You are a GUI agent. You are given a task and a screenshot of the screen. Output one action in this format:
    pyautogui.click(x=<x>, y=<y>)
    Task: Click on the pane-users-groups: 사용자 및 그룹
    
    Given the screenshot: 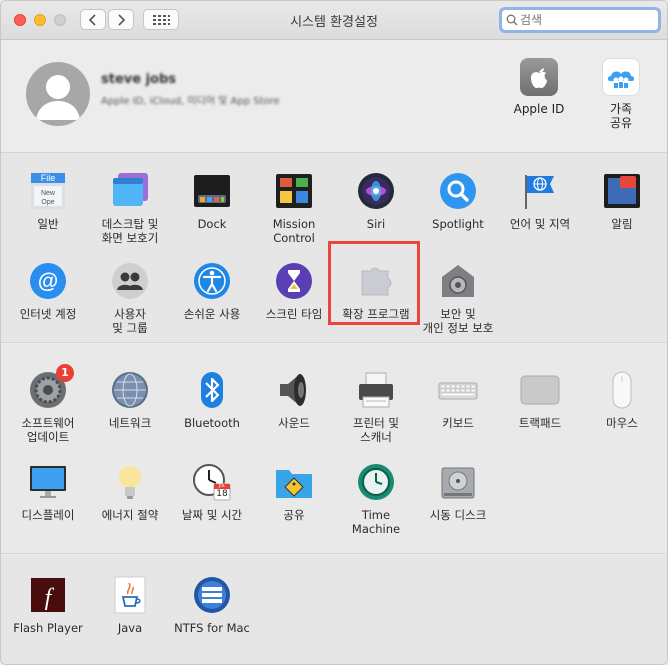 What is the action you would take?
    pyautogui.click(x=130, y=298)
    